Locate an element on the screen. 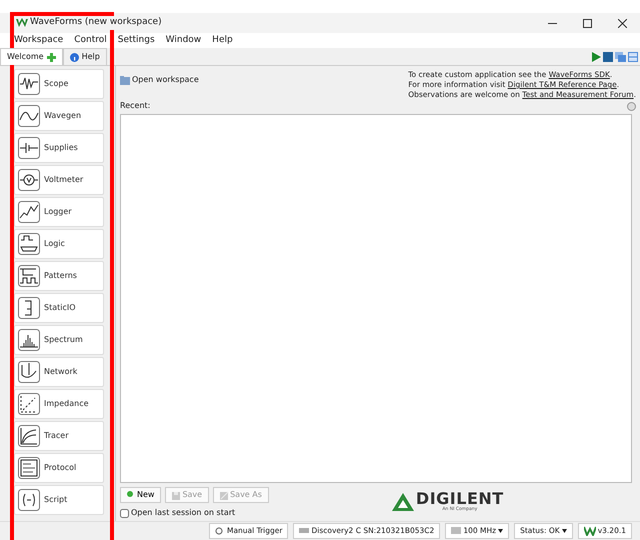 Image resolution: width=640 pixels, height=540 pixels. maximize-icon is located at coordinates (587, 23).